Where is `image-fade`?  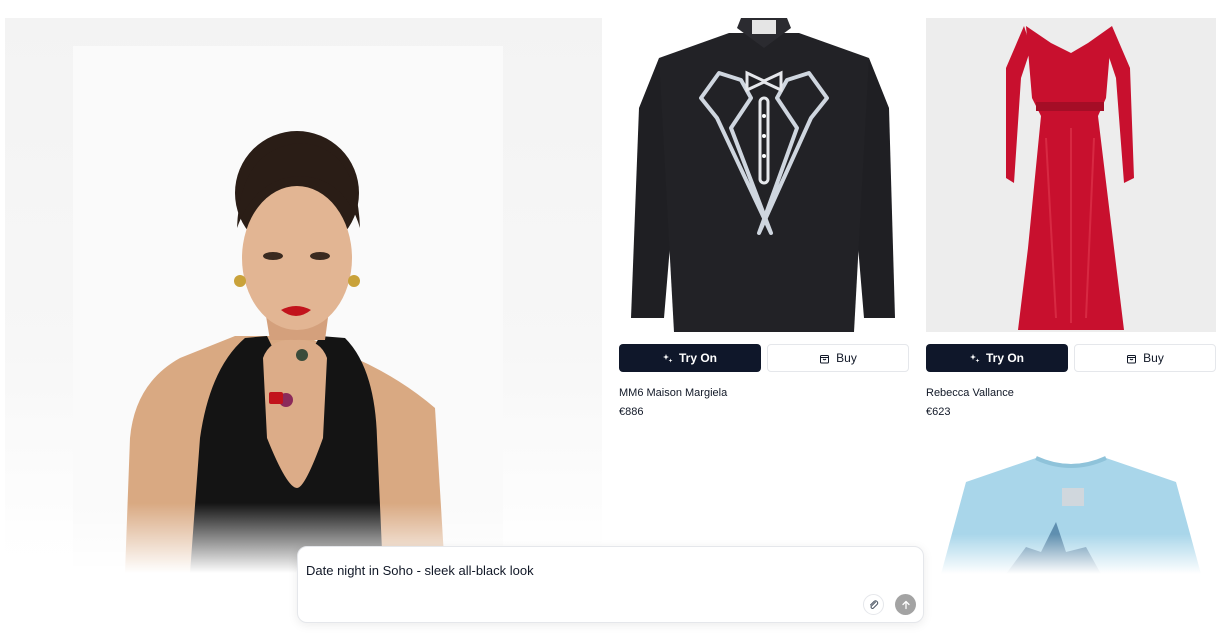 image-fade is located at coordinates (1071, 554).